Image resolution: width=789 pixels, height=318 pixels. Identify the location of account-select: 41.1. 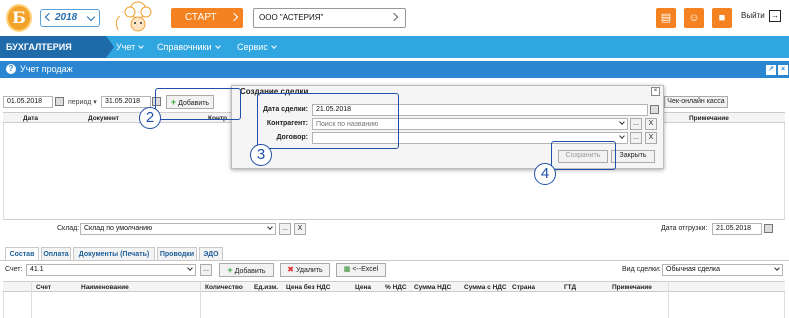
(111, 270).